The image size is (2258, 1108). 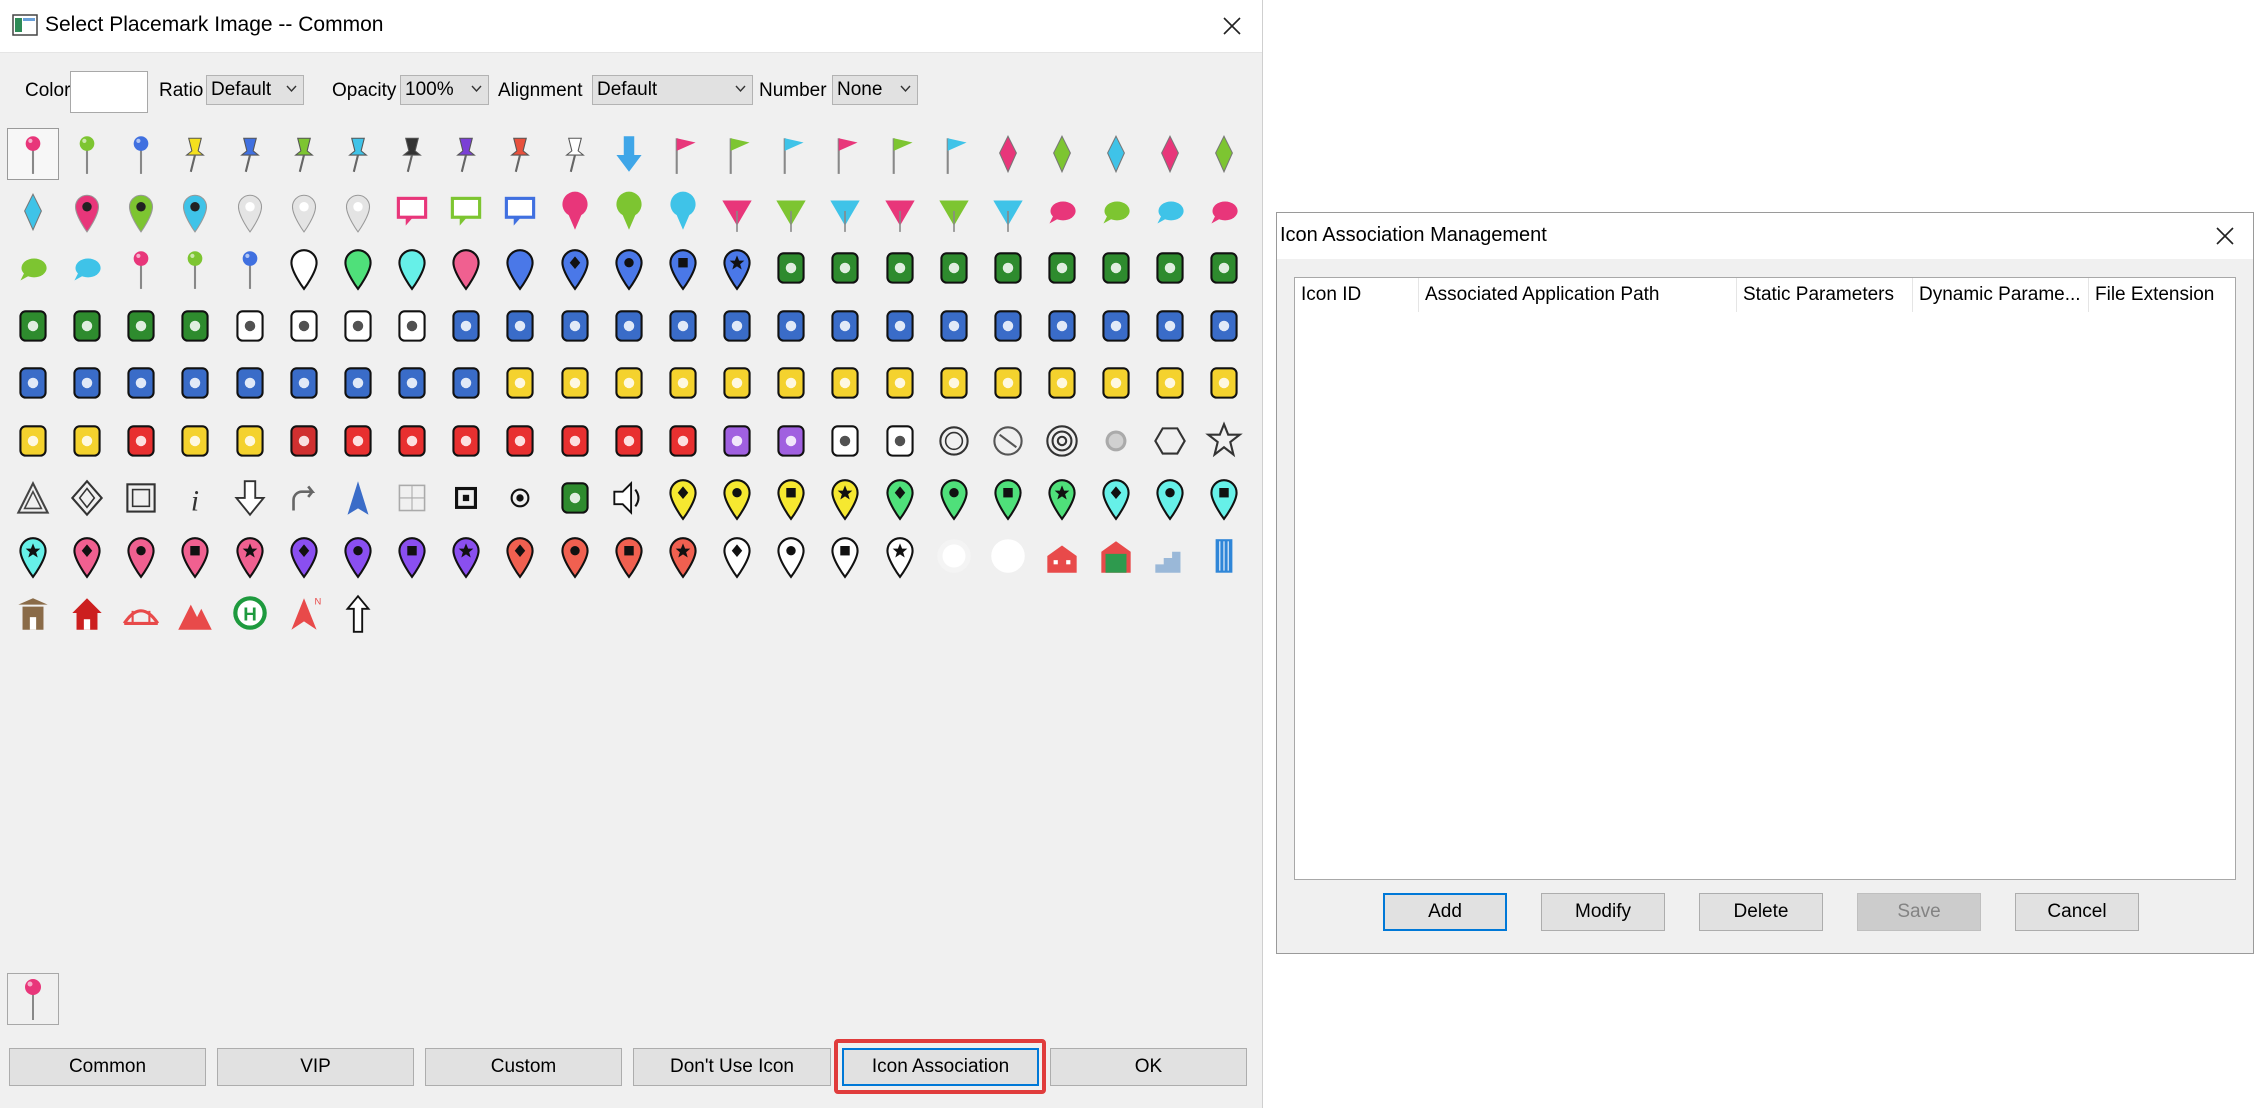 What do you see at coordinates (845, 442) in the screenshot?
I see `icon-option-music` at bounding box center [845, 442].